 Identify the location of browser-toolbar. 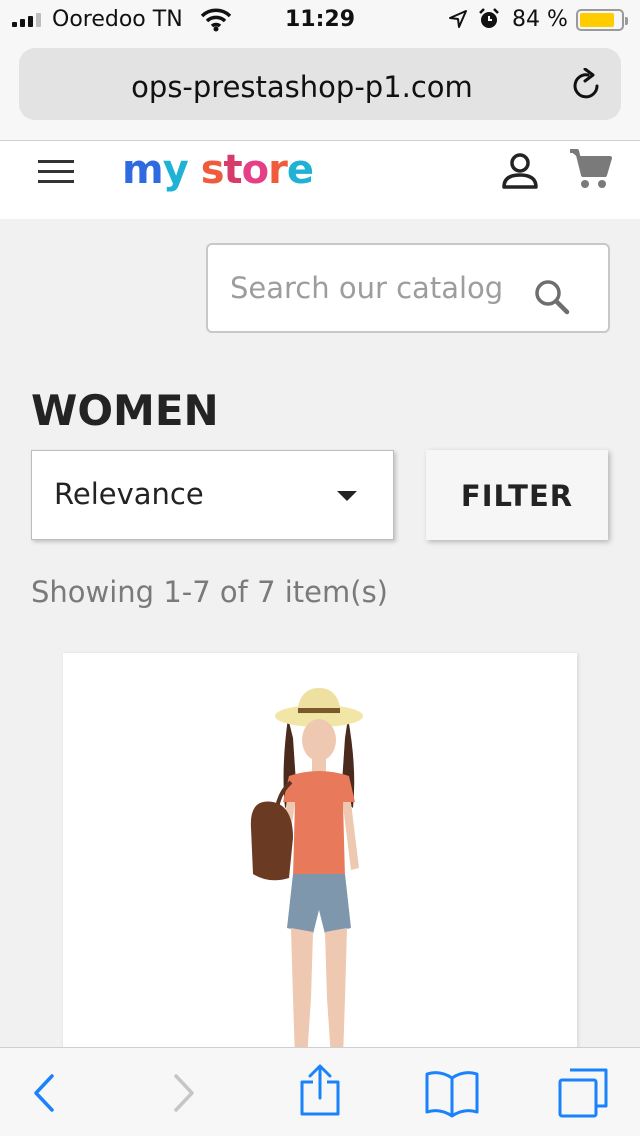
(320, 1091).